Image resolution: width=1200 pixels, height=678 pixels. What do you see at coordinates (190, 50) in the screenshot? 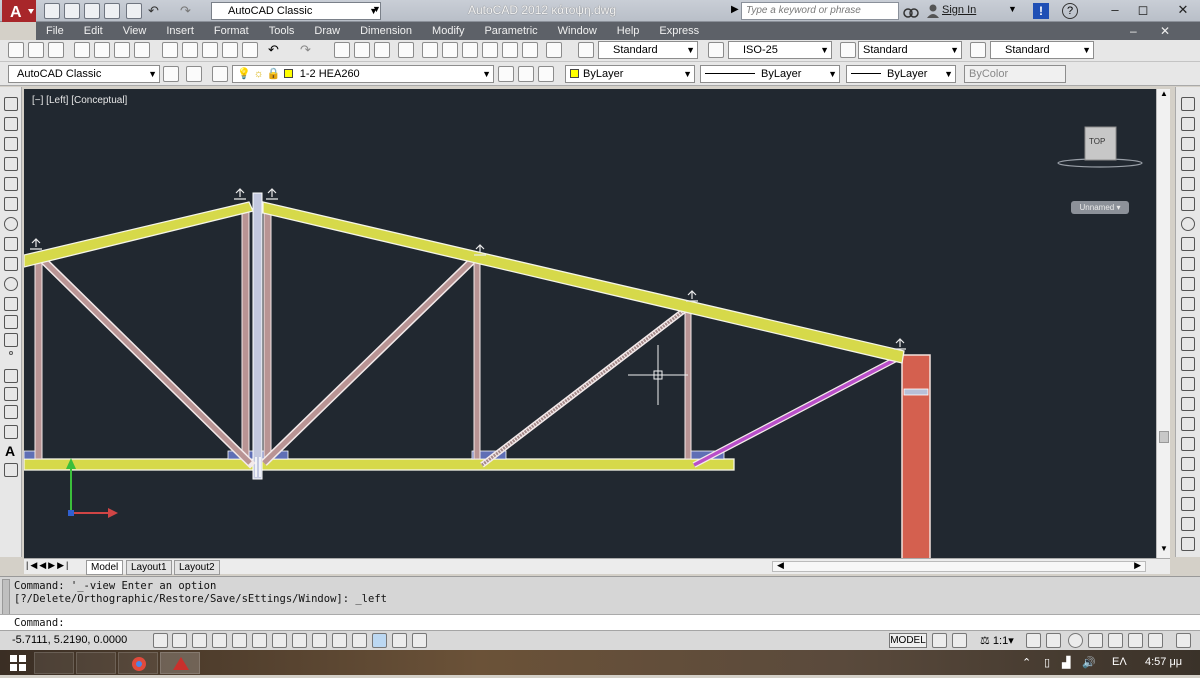
I see `copy-icon` at bounding box center [190, 50].